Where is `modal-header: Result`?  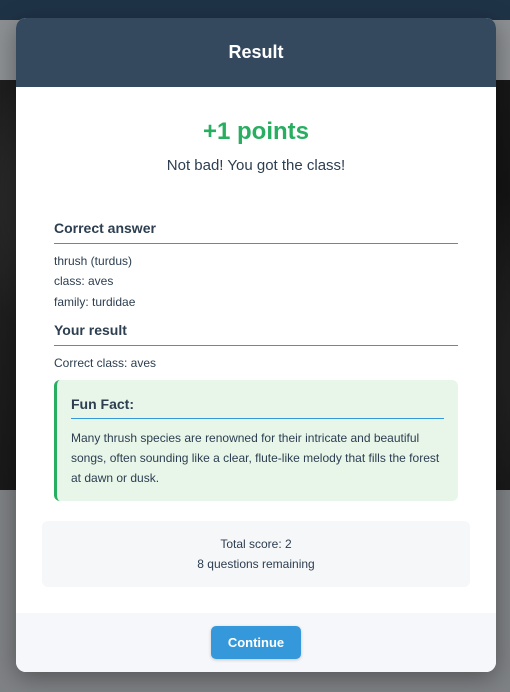 modal-header: Result is located at coordinates (256, 52).